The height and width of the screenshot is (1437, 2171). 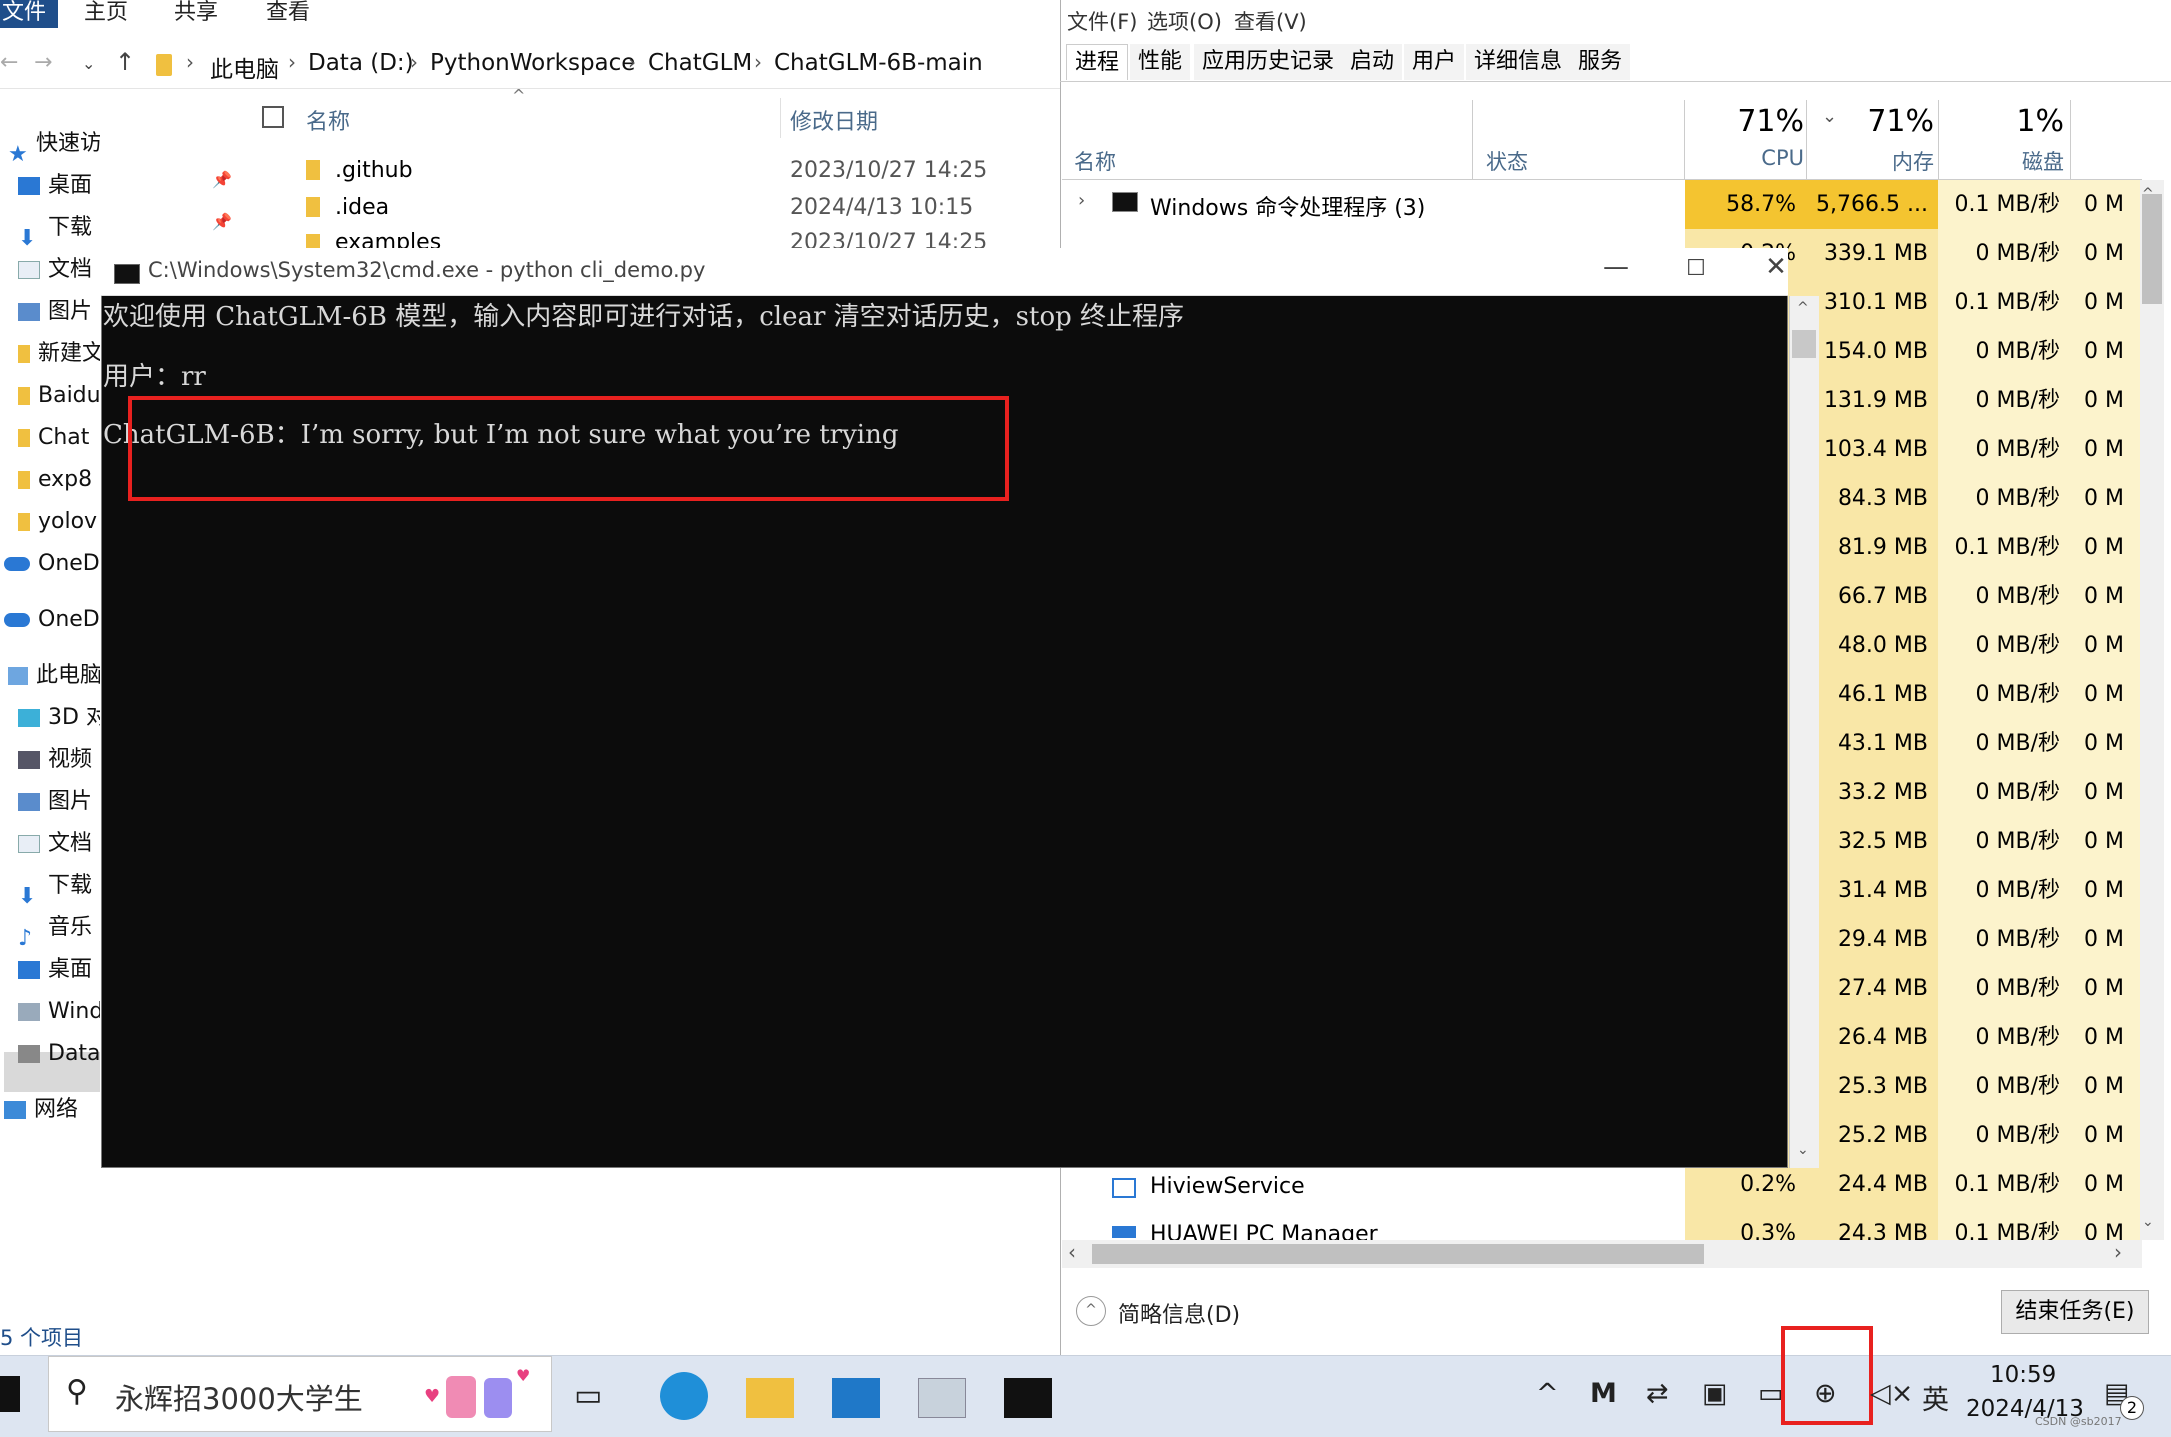 What do you see at coordinates (59, 1012) in the screenshot?
I see `nav-windows-drive: Wind` at bounding box center [59, 1012].